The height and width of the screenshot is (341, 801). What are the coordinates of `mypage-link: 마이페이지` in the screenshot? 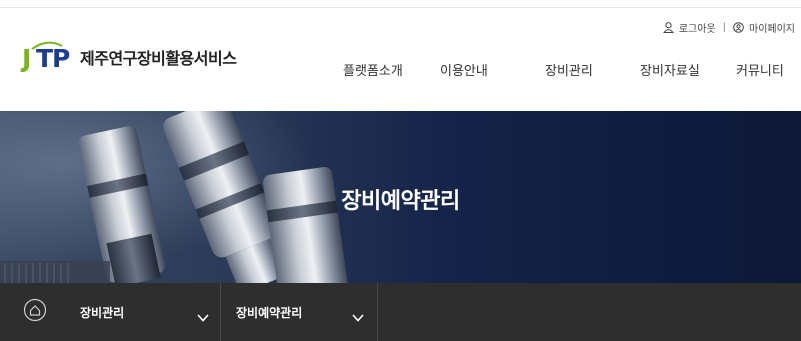 It's located at (772, 27).